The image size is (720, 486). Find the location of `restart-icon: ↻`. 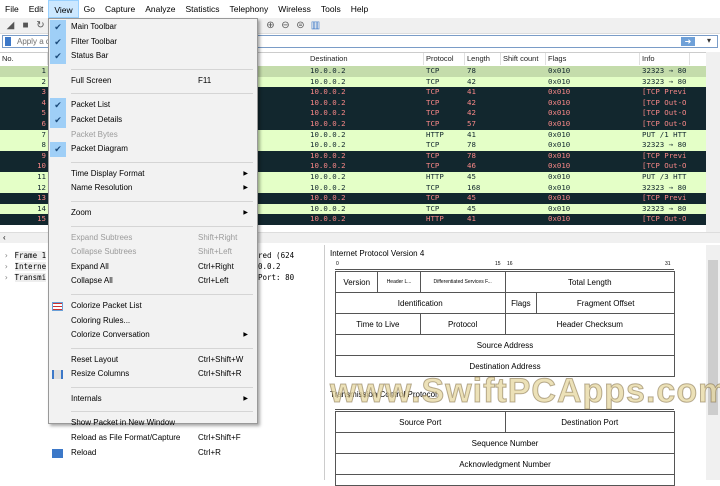

restart-icon: ↻ is located at coordinates (40, 25).